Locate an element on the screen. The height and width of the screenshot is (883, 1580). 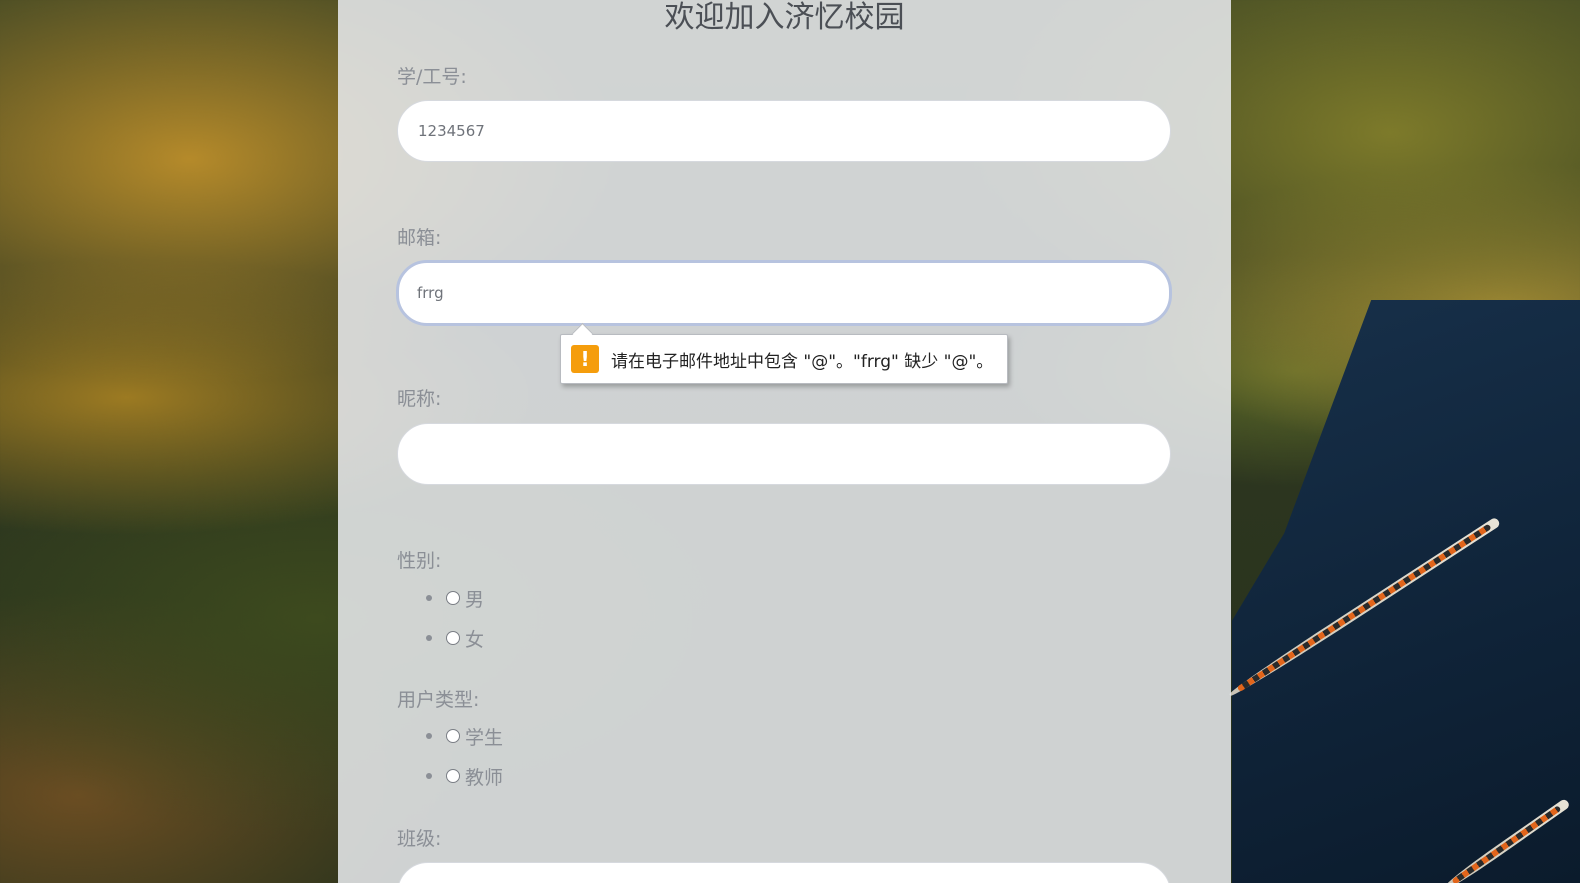
user-type-teacher-radio is located at coordinates (453, 776).